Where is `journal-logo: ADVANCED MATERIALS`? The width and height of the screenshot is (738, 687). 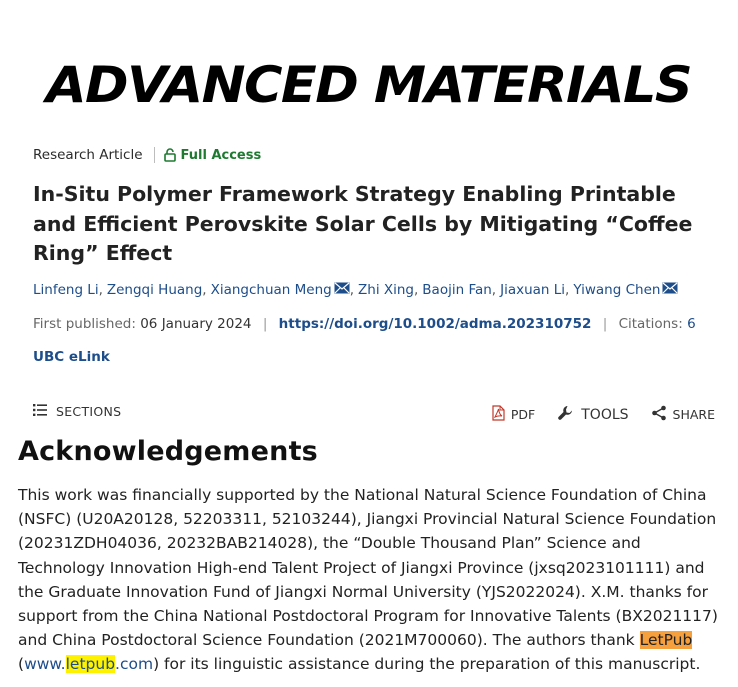 journal-logo: ADVANCED MATERIALS is located at coordinates (369, 85).